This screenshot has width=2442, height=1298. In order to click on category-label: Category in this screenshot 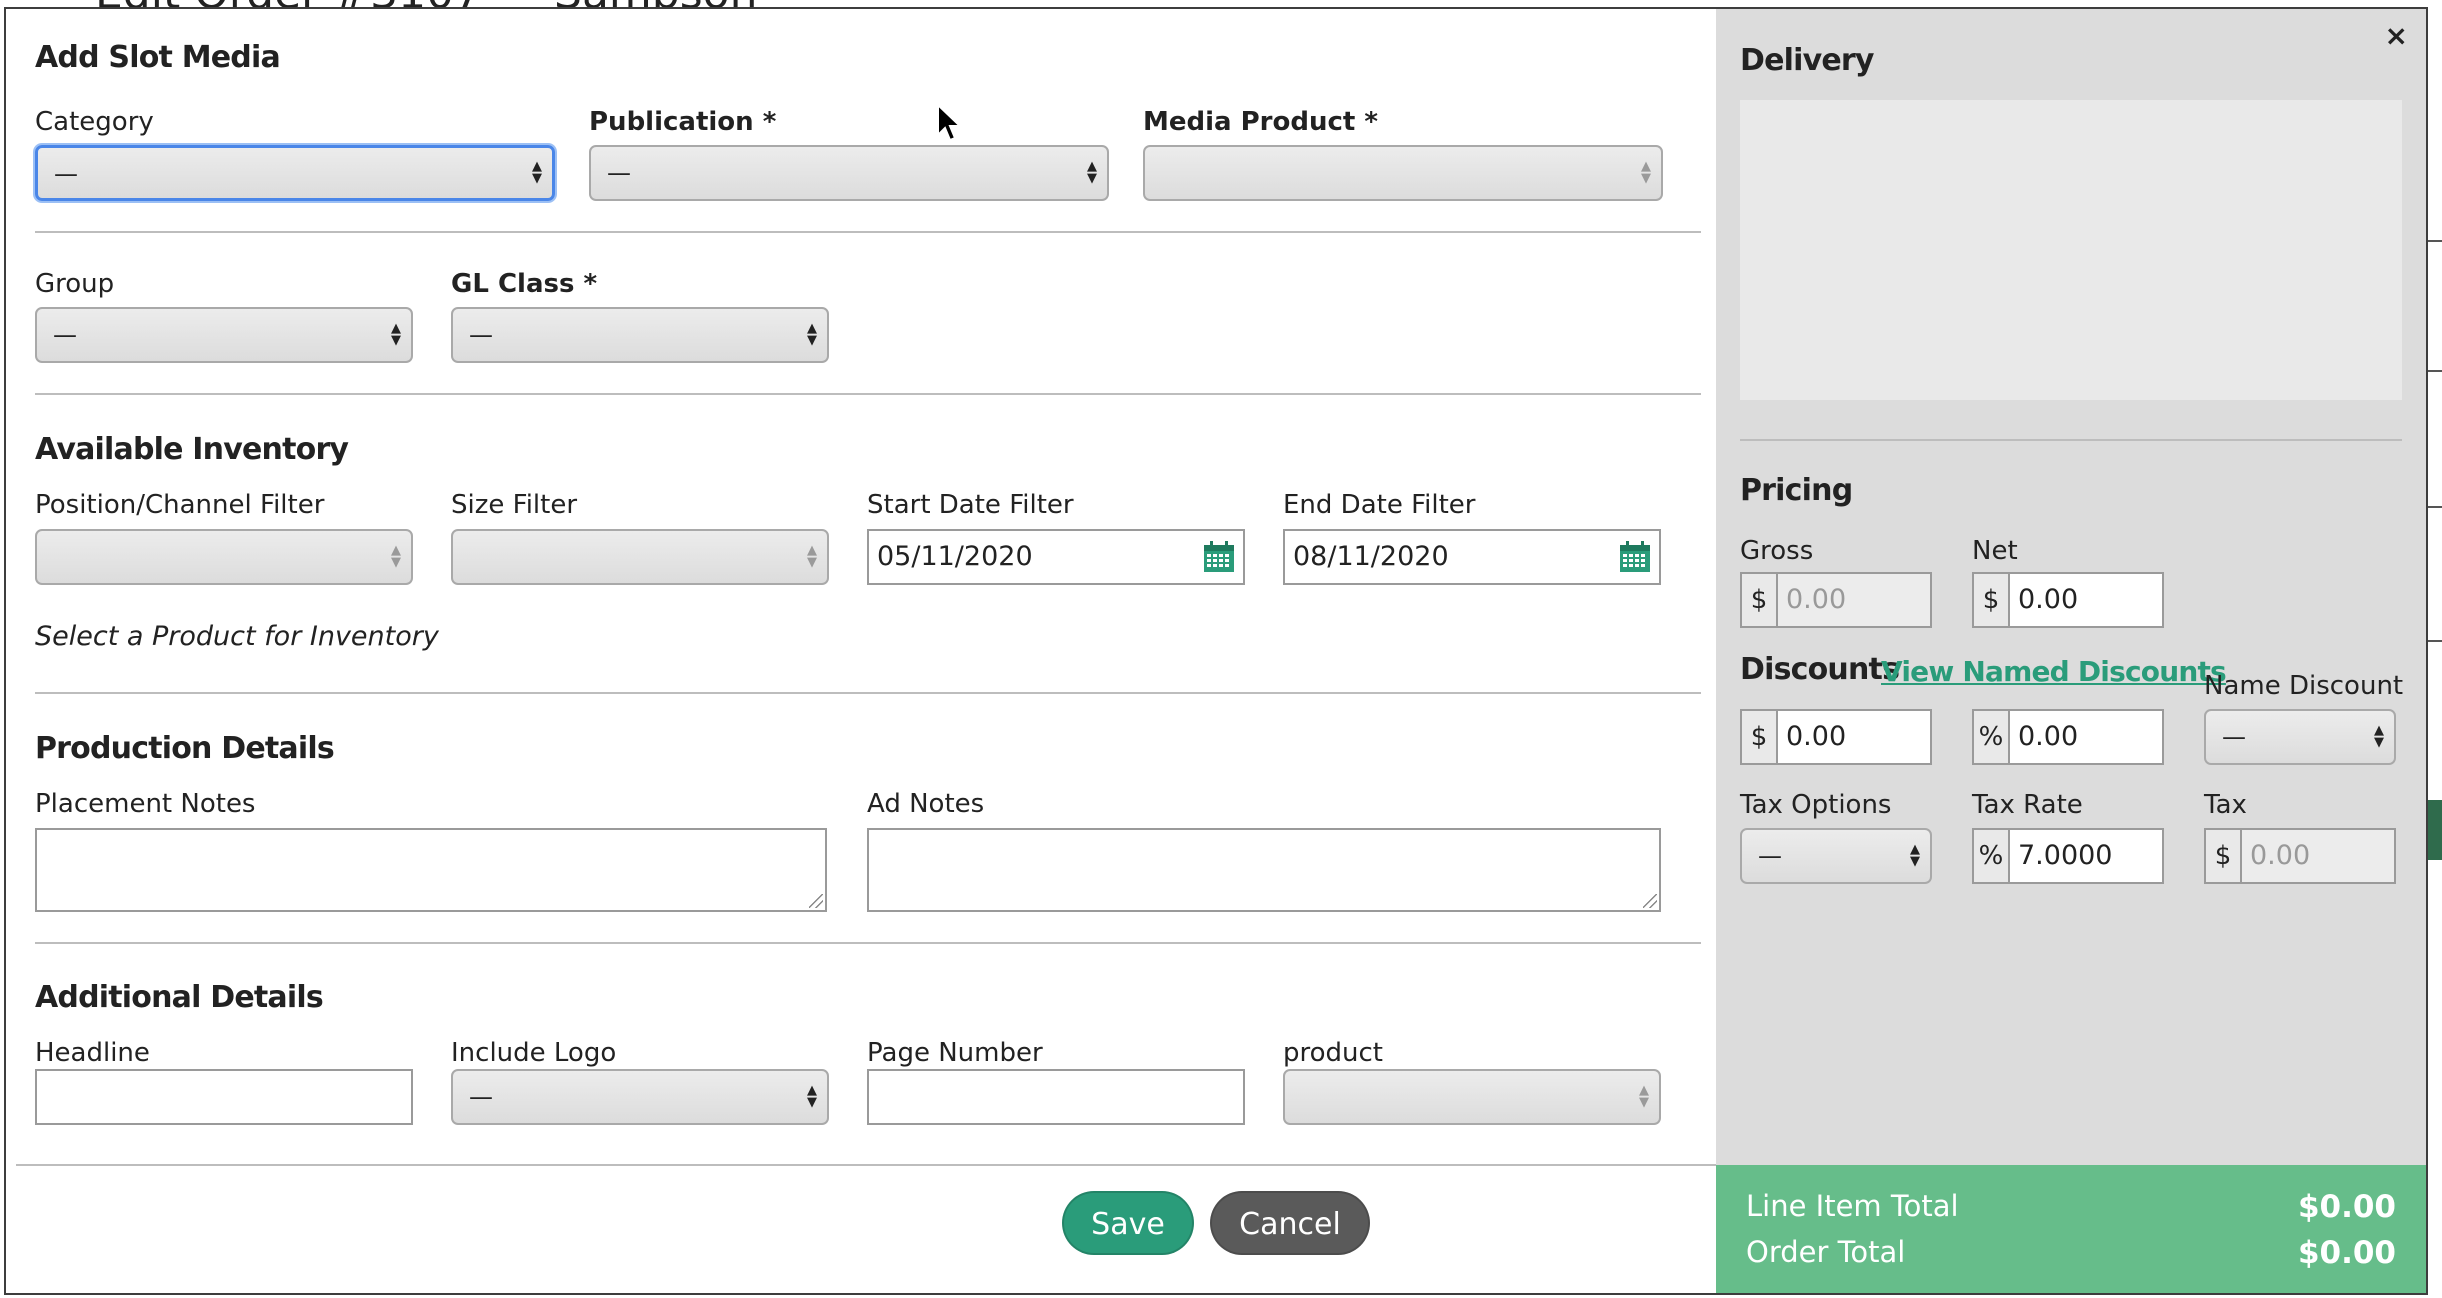, I will do `click(94, 122)`.